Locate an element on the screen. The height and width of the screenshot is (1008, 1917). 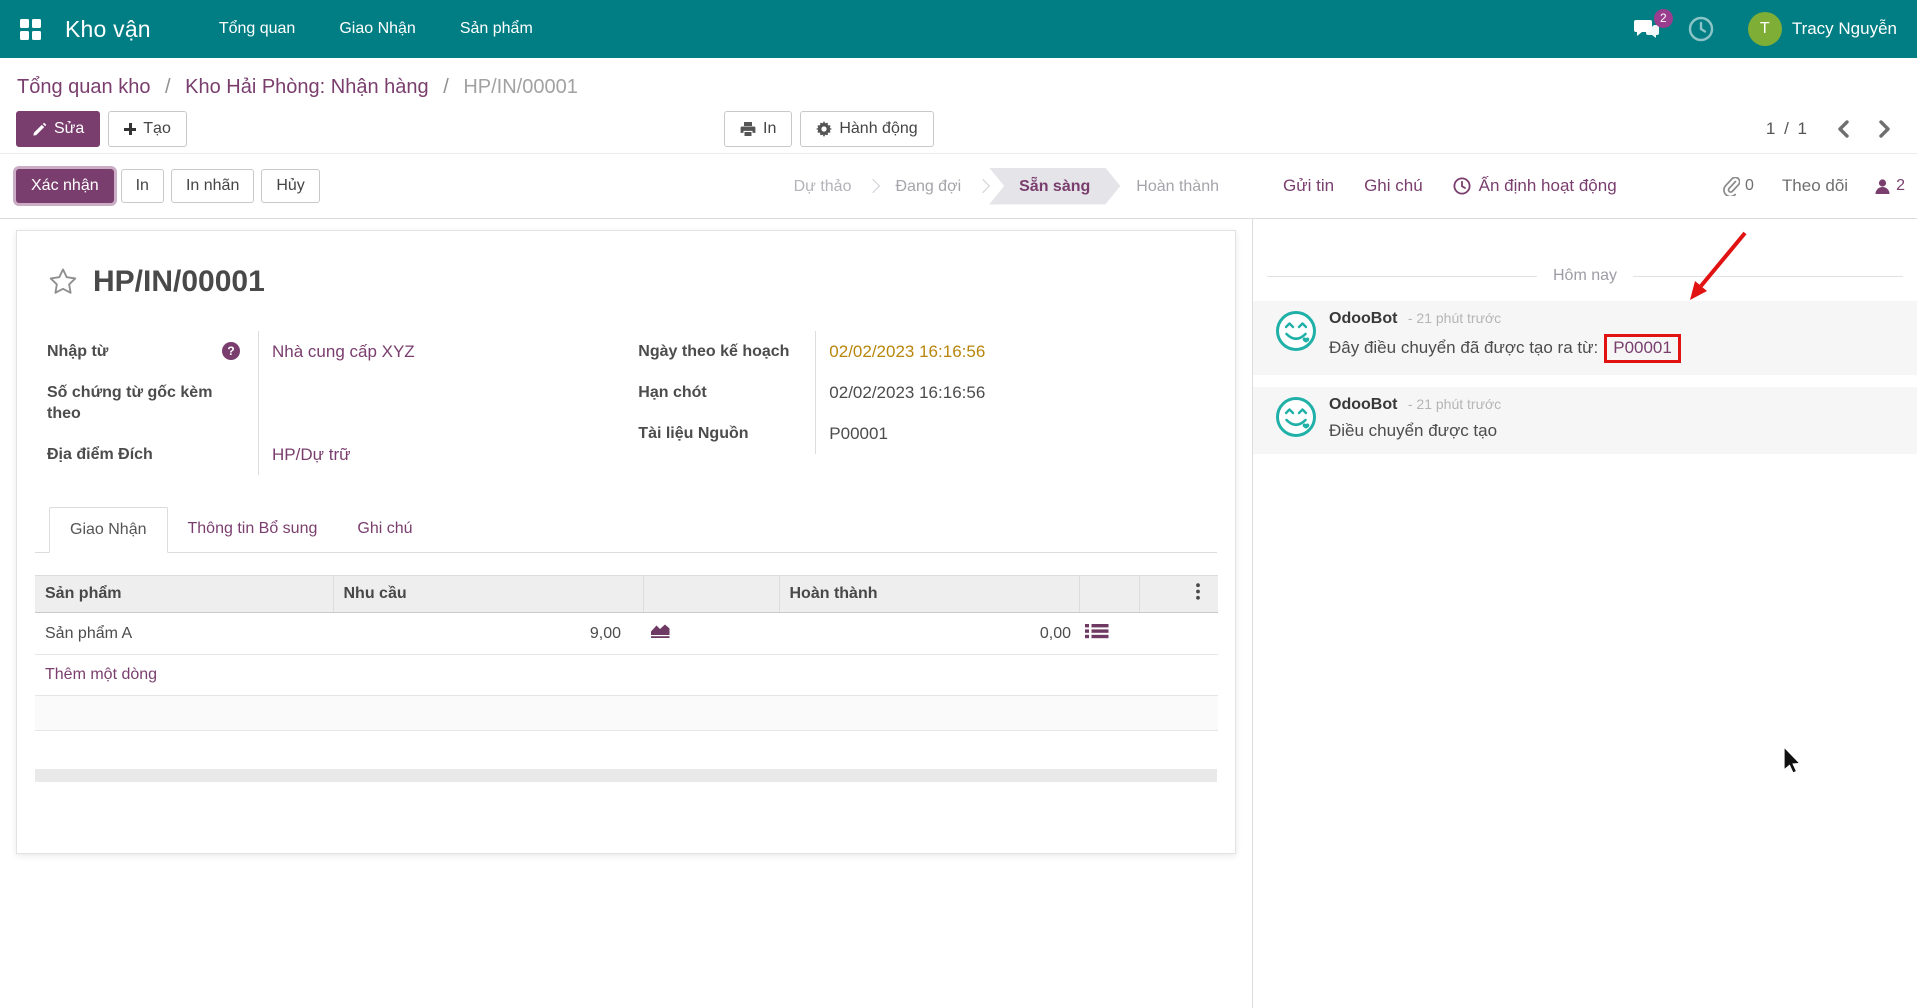
main-menu: Tổng quan Giao Nhận Sản phẩm is located at coordinates (376, 29).